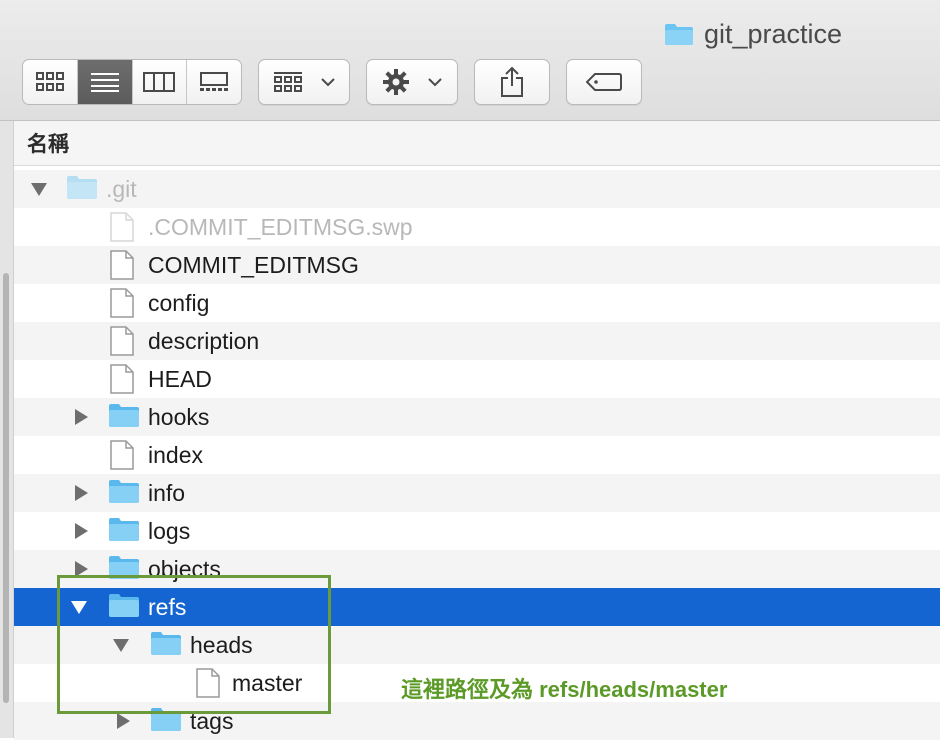 The width and height of the screenshot is (940, 740). Describe the element at coordinates (477, 417) in the screenshot. I see `list-item: hooks` at that location.